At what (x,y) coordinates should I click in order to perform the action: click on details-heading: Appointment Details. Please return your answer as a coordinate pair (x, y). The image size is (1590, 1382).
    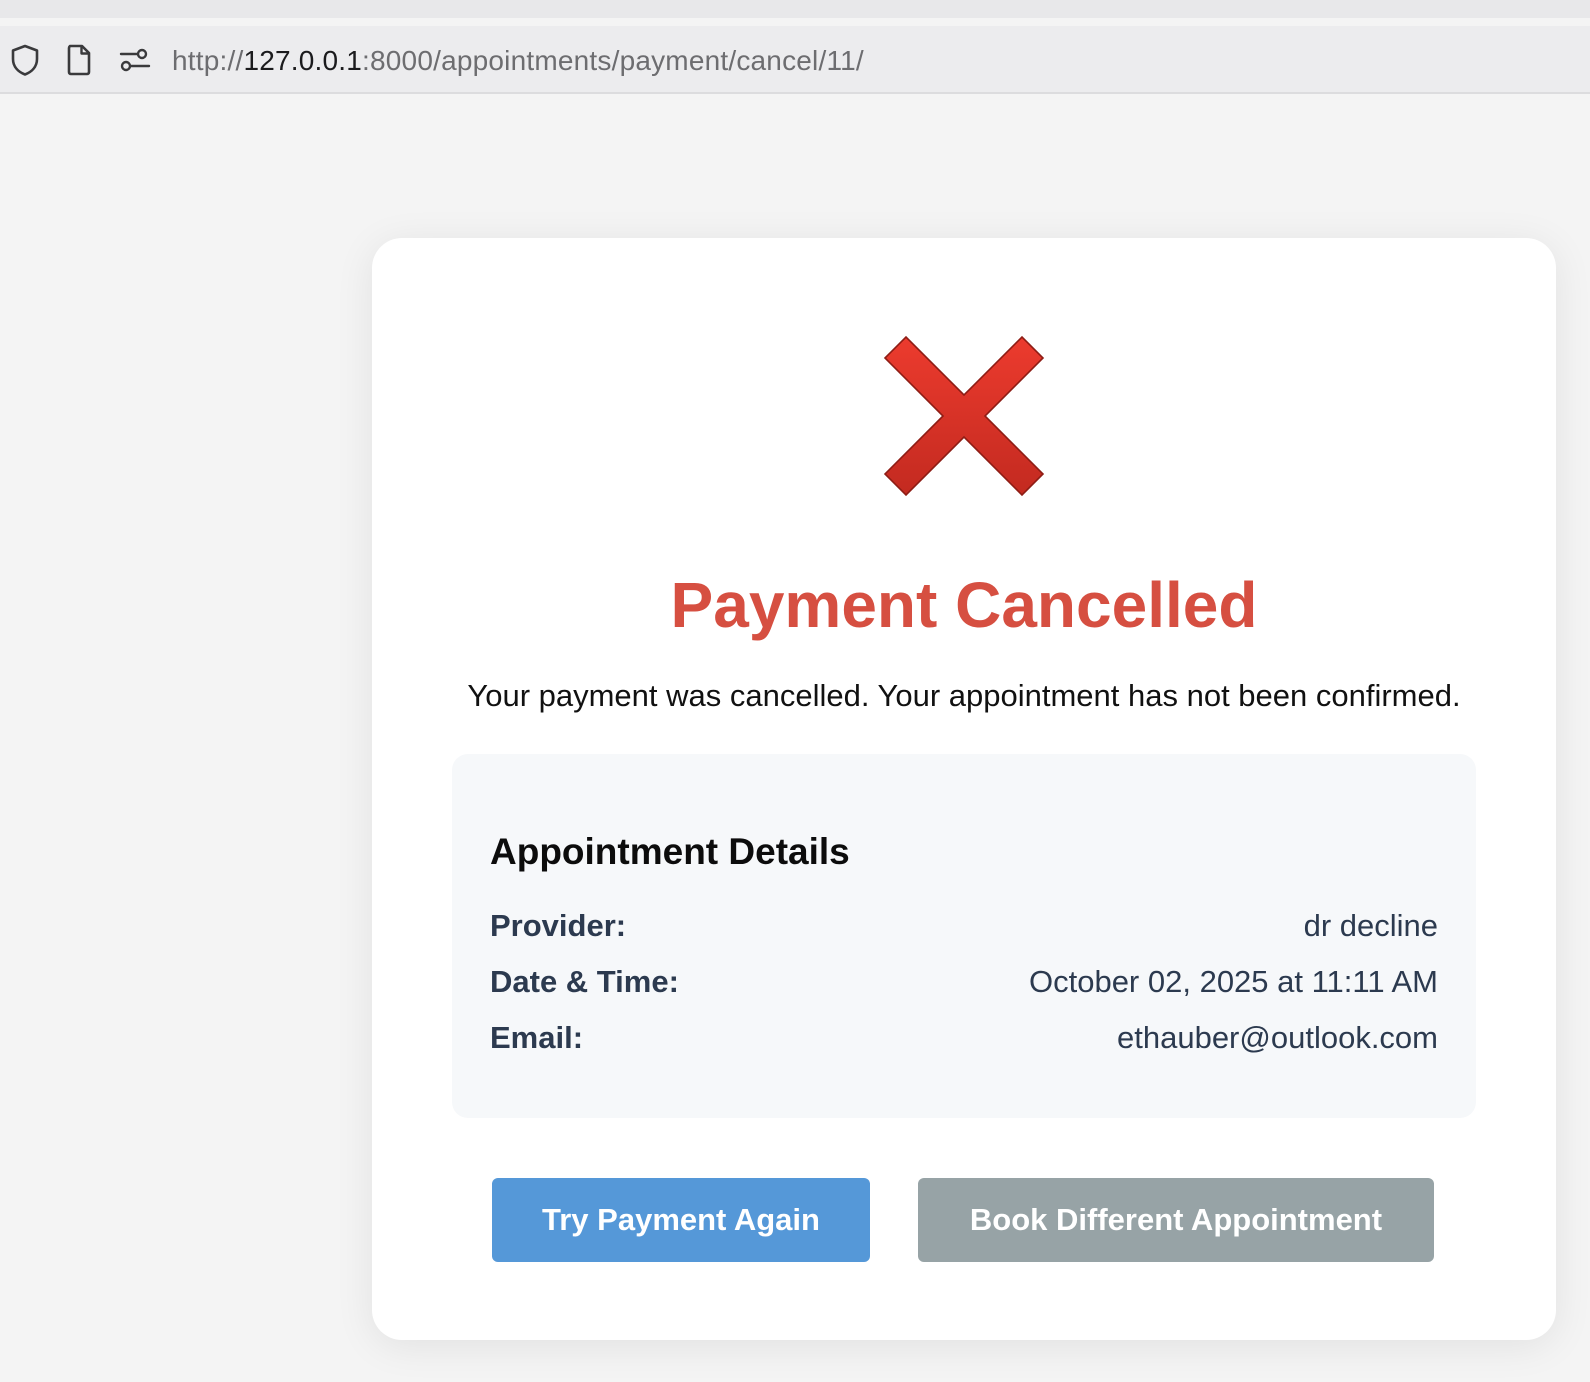
    Looking at the image, I should click on (670, 851).